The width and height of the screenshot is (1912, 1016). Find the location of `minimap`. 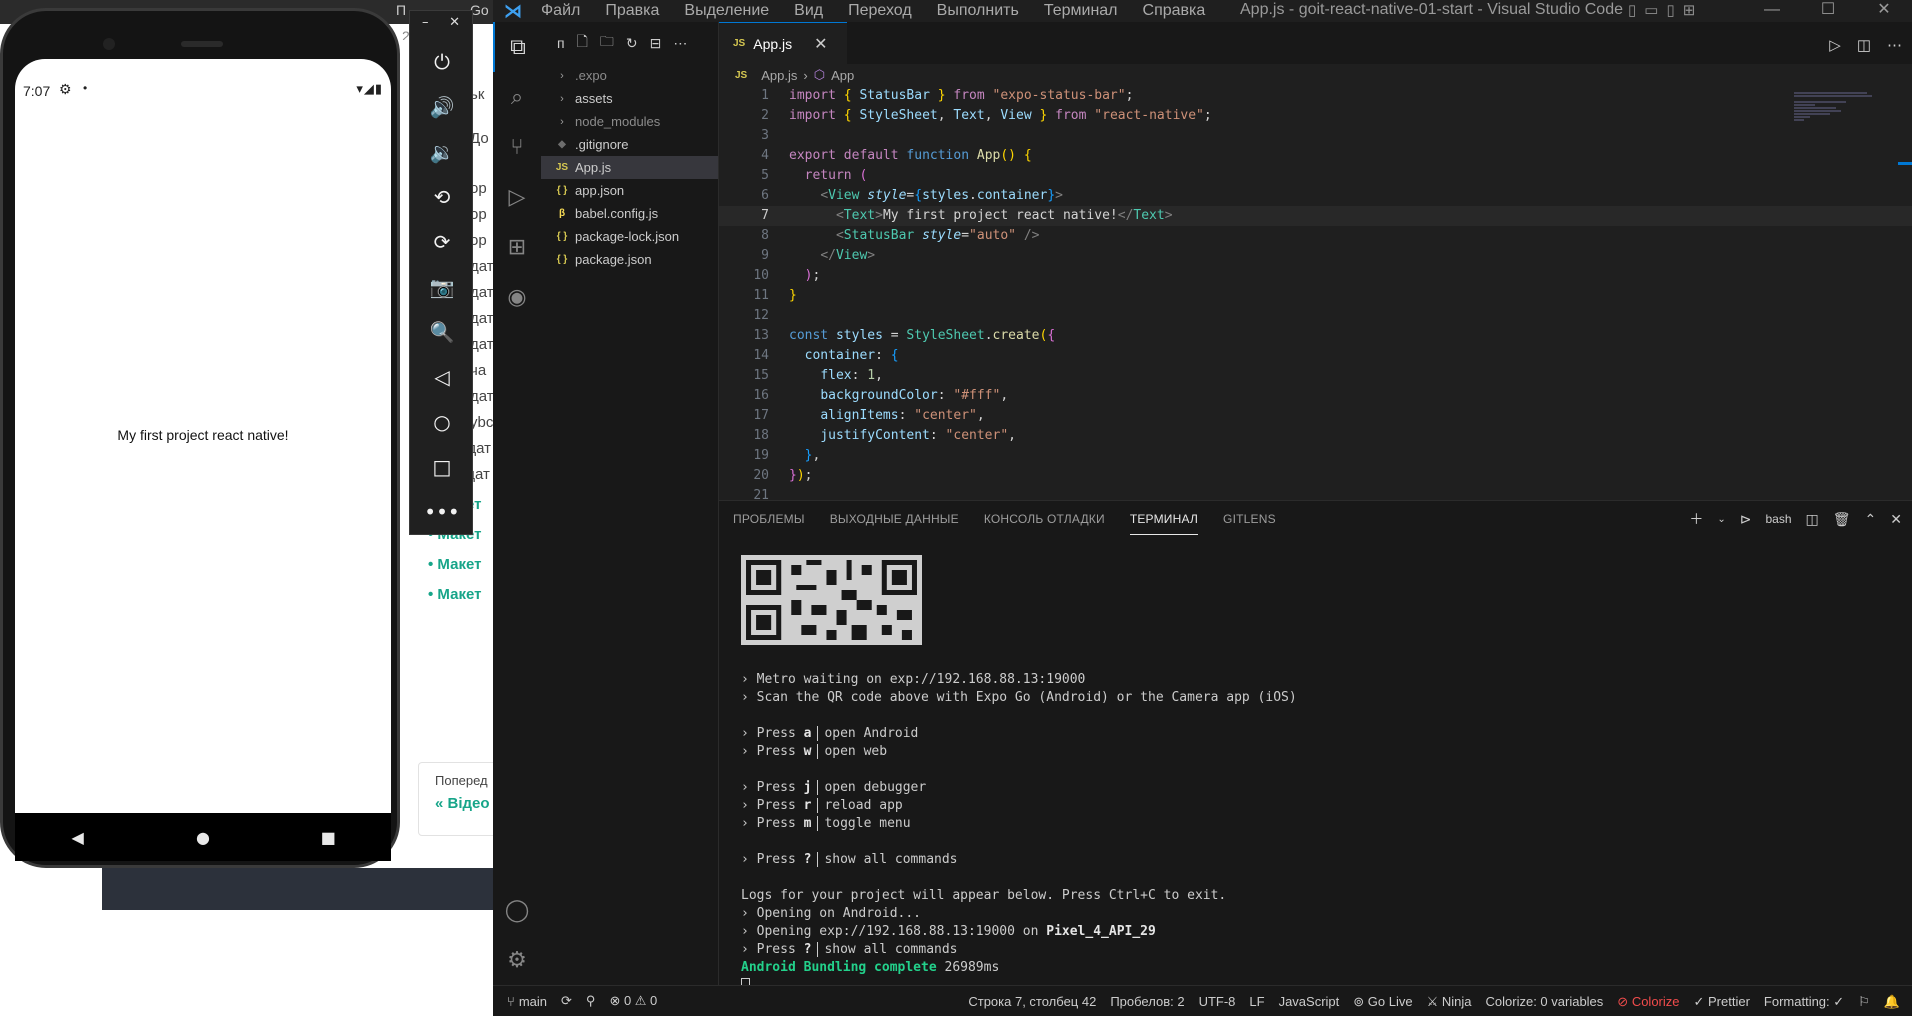

minimap is located at coordinates (1846, 122).